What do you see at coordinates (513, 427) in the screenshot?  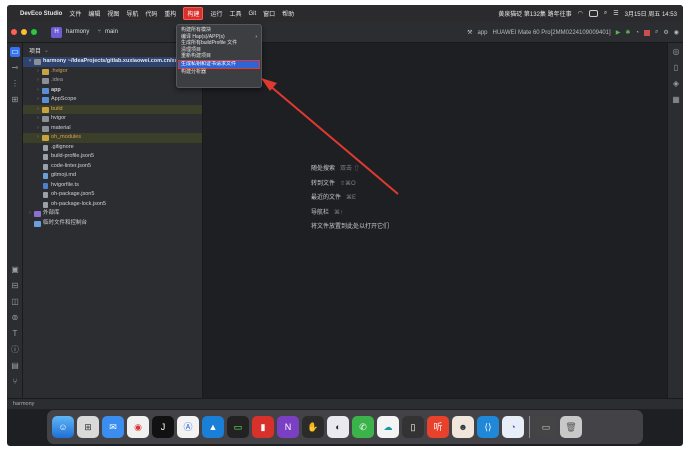 I see `blue-ring-app-icon: ◔` at bounding box center [513, 427].